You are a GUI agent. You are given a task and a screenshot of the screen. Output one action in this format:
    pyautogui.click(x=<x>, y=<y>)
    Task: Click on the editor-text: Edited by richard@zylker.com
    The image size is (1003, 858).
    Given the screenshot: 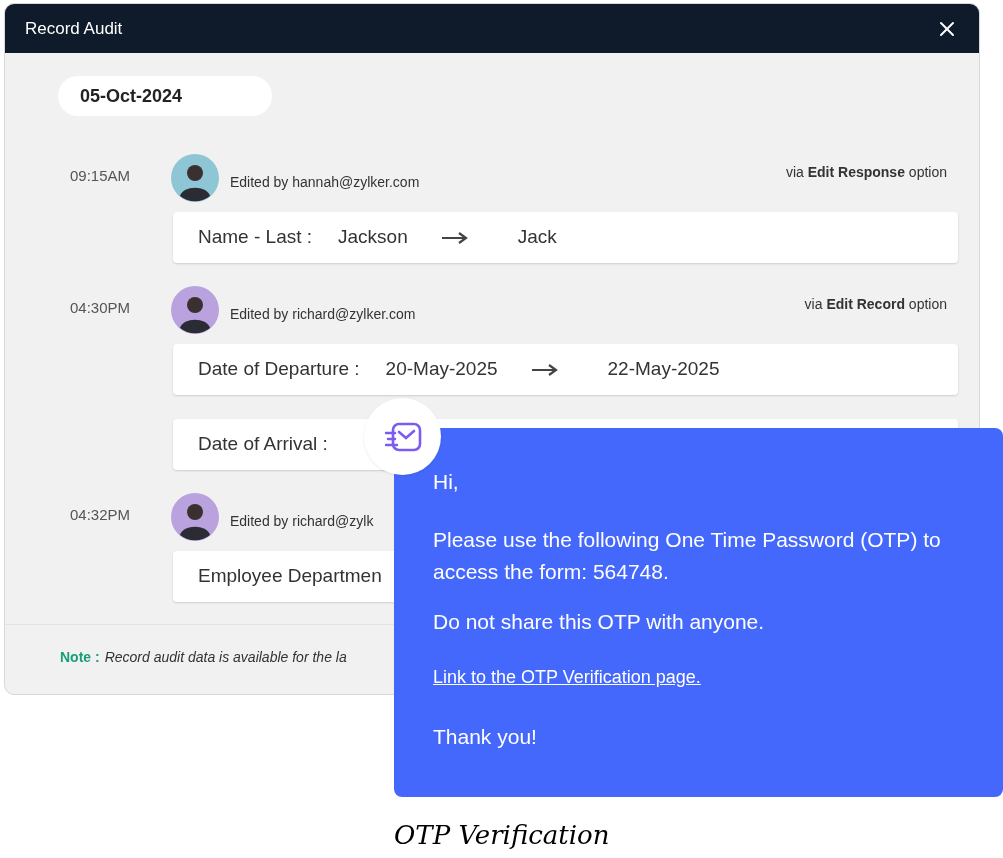 What is the action you would take?
    pyautogui.click(x=323, y=314)
    